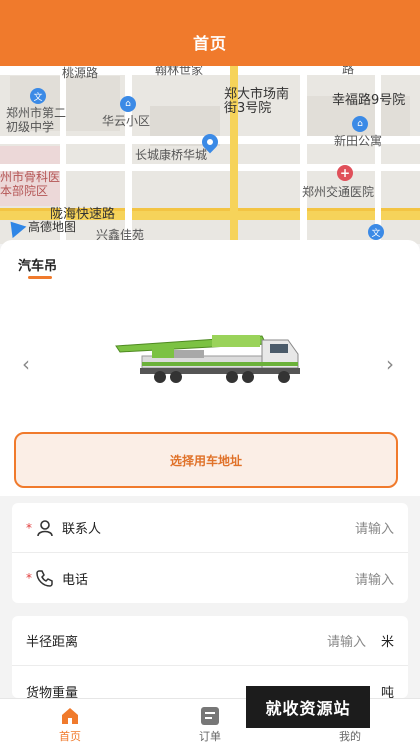 The width and height of the screenshot is (420, 747). I want to click on page-title: 首页, so click(209, 43).